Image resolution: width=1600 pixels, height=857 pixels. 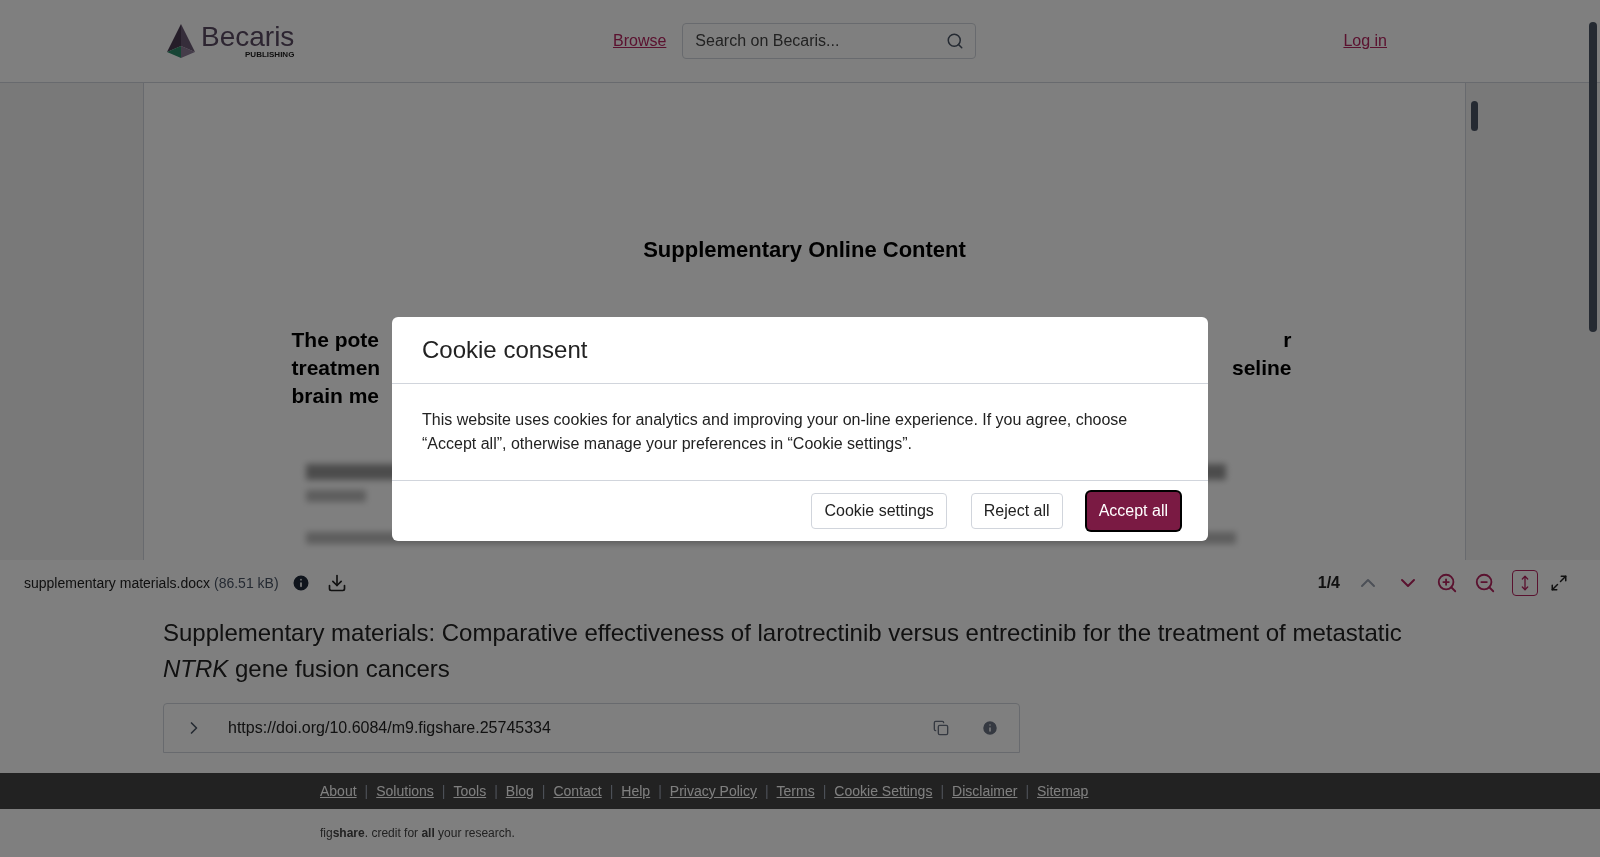 I want to click on footer-tagline: figshare. credit for all your research., so click(x=417, y=833).